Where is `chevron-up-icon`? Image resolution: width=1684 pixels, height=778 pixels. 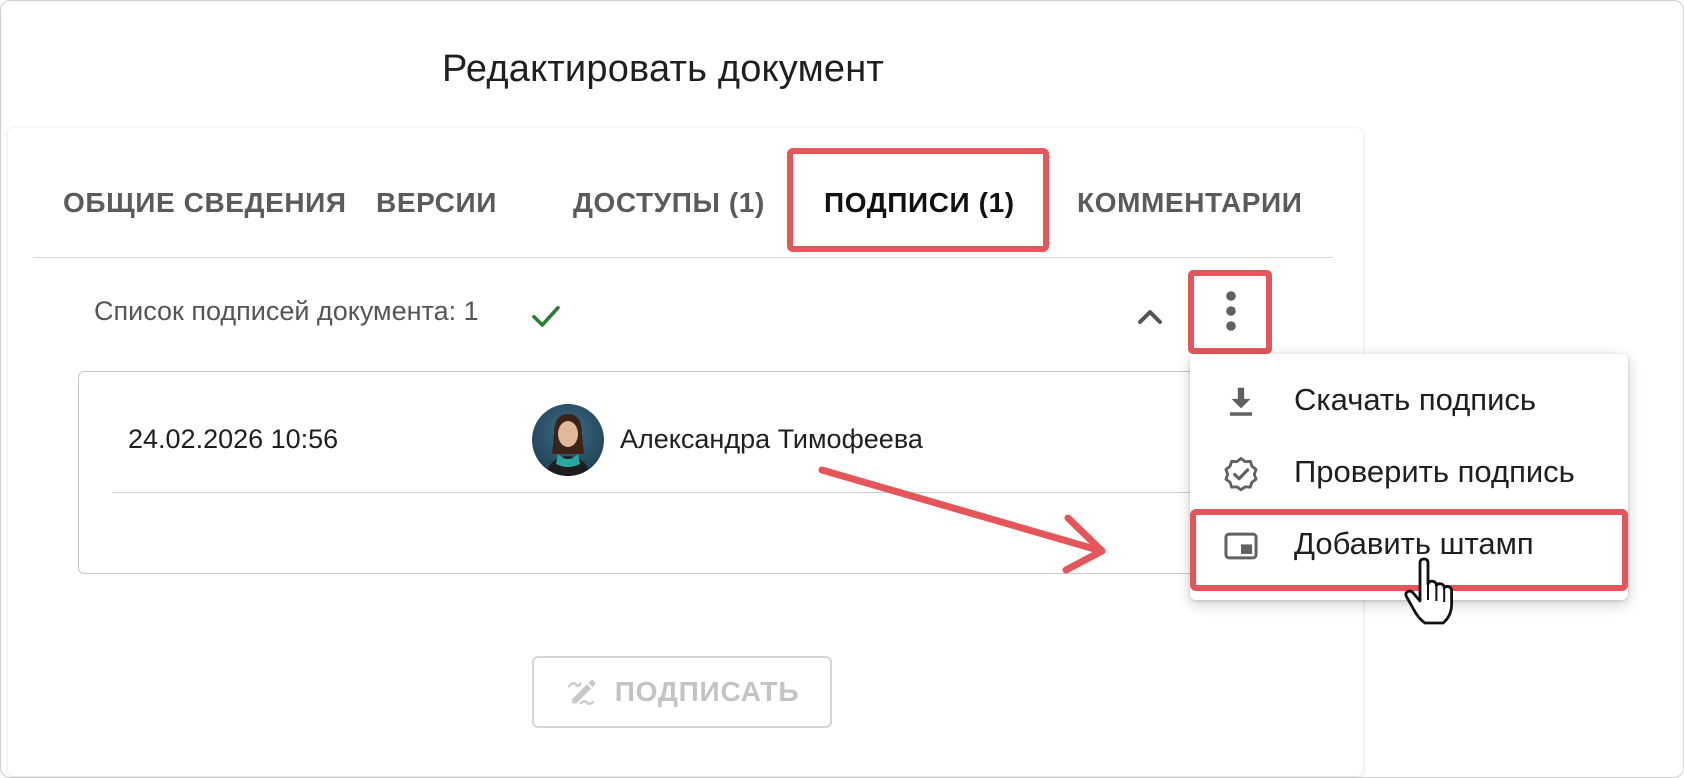
chevron-up-icon is located at coordinates (1150, 317).